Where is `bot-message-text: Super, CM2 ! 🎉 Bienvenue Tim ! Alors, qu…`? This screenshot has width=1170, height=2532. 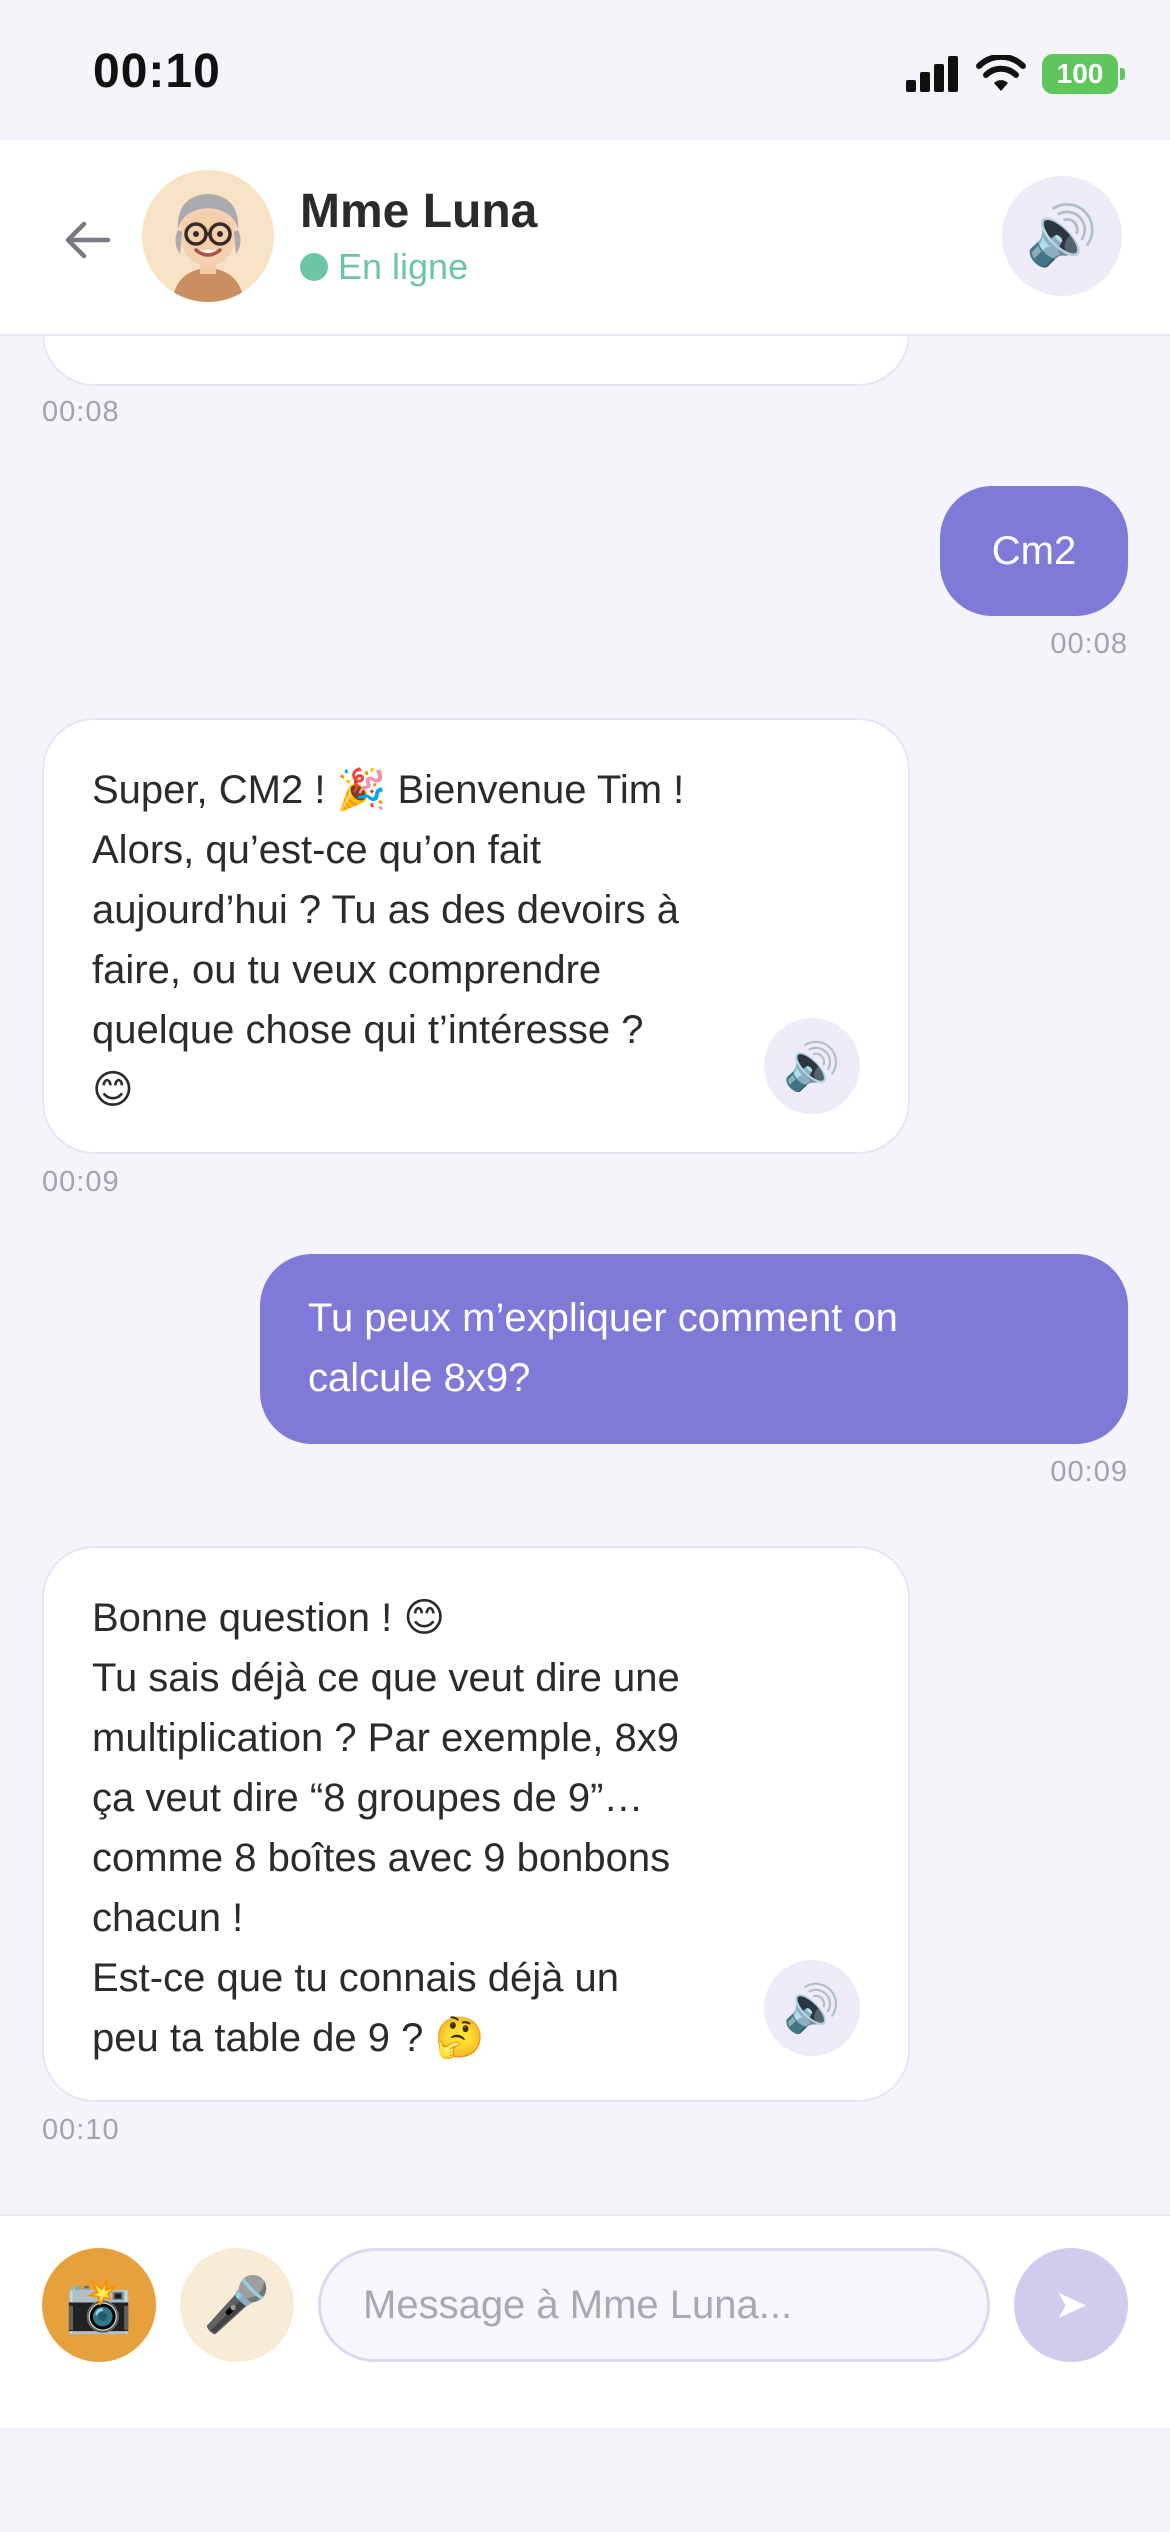 bot-message-text: Super, CM2 ! 🎉 Bienvenue Tim ! Alors, qu… is located at coordinates (388, 940).